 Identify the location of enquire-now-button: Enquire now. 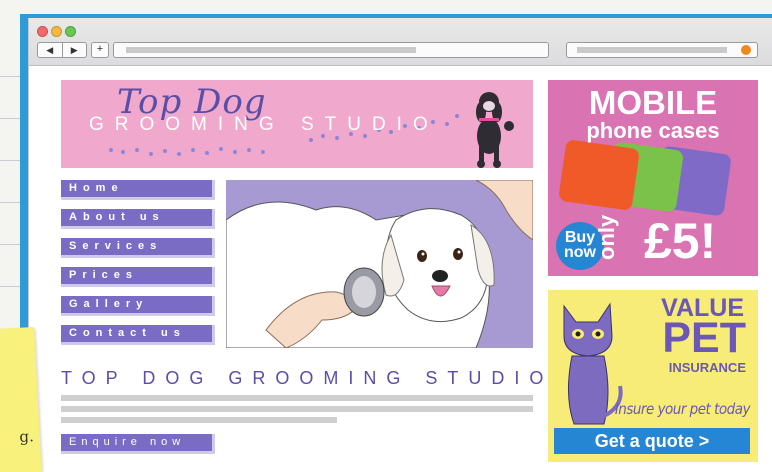
(138, 444).